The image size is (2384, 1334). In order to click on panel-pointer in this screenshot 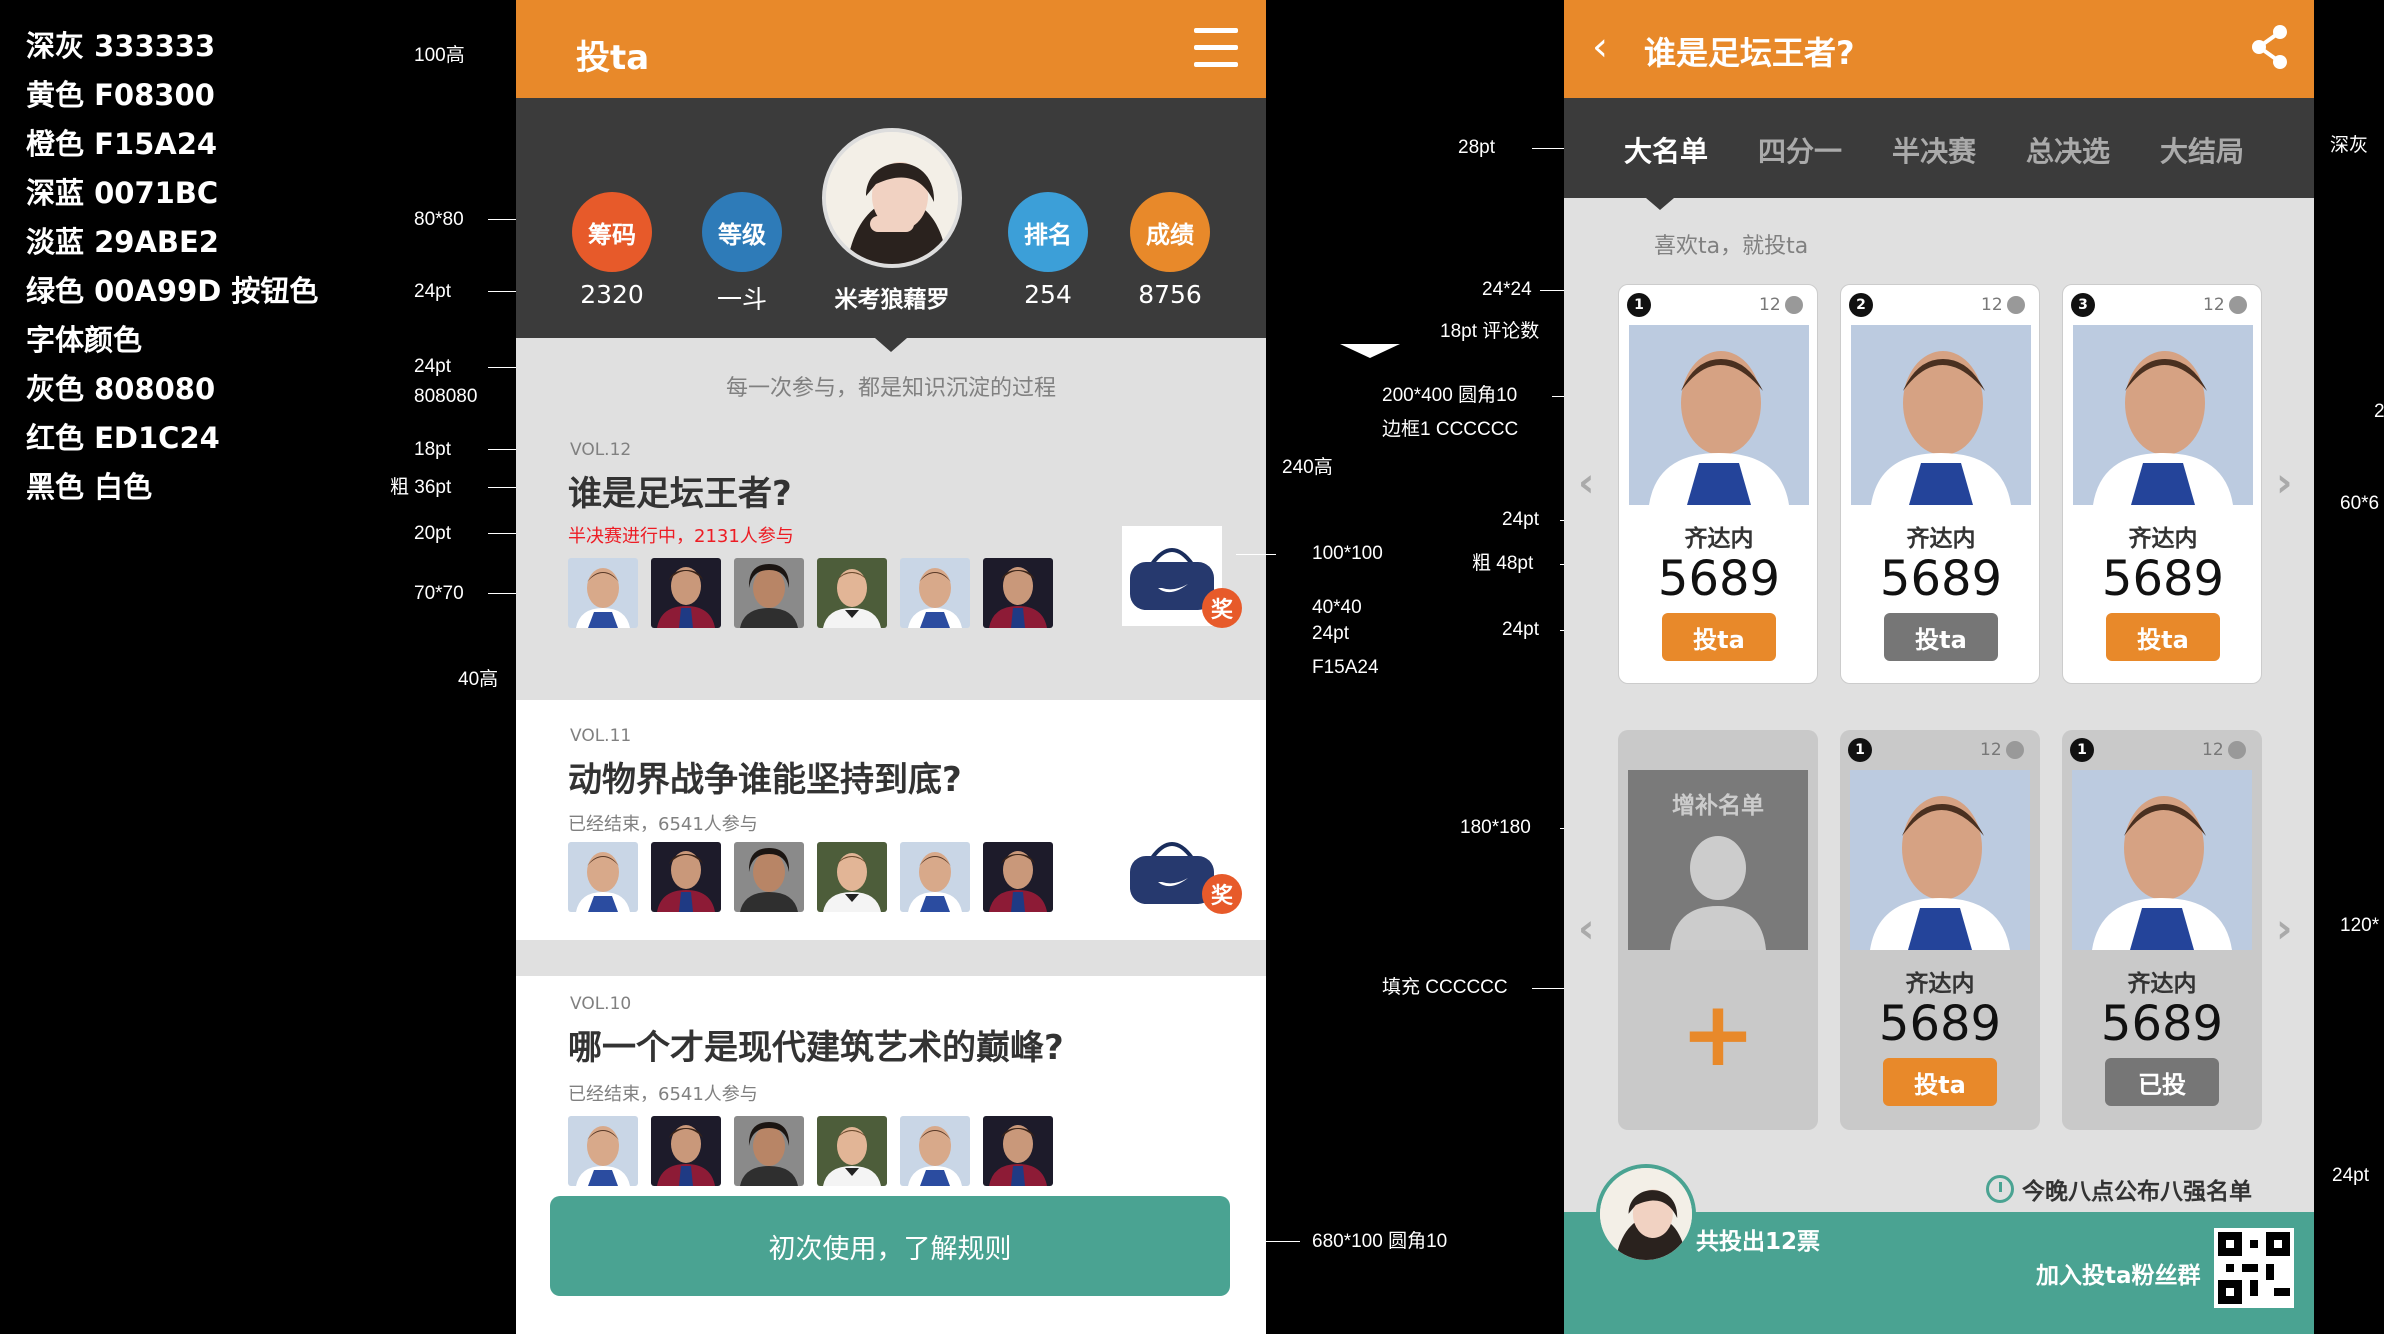, I will do `click(891, 345)`.